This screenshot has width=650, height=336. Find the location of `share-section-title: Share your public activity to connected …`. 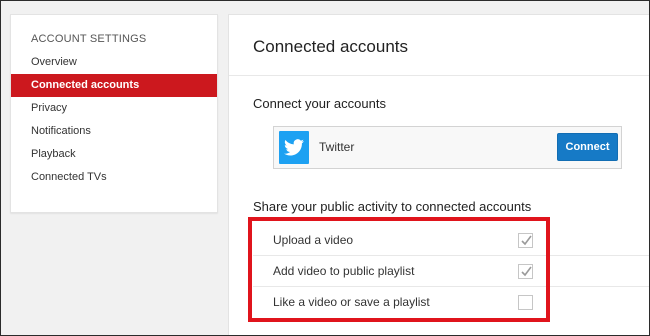

share-section-title: Share your public activity to connected … is located at coordinates (392, 206).